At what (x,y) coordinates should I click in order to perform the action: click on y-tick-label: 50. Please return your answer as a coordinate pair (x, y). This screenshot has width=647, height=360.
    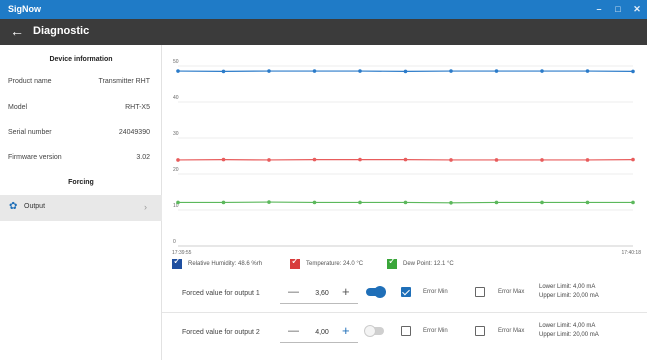
    Looking at the image, I should click on (176, 62).